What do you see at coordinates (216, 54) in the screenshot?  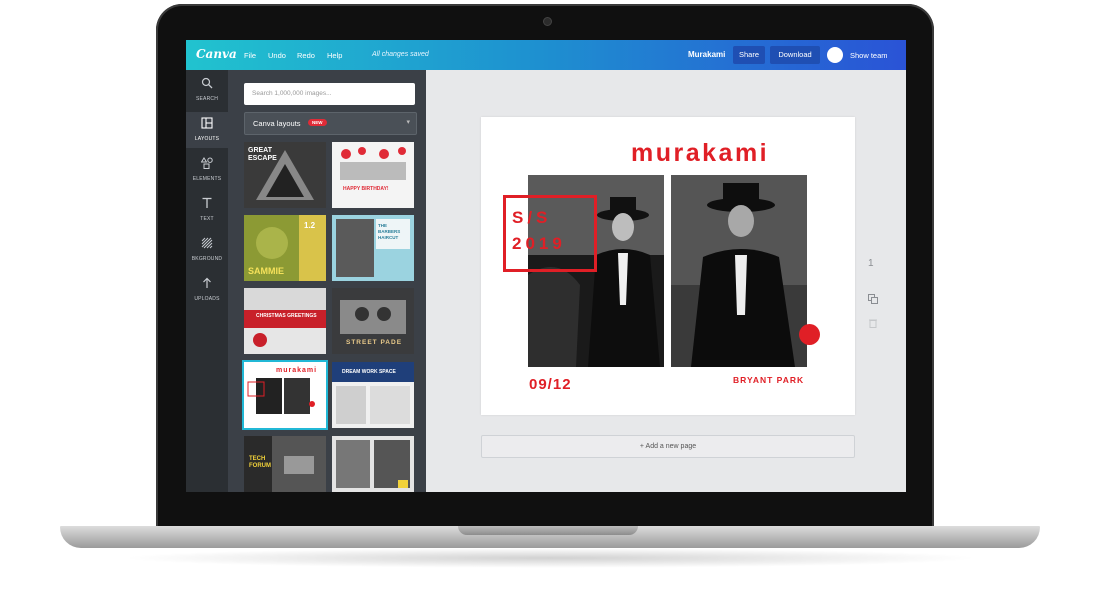 I see `canva-logo: Canva` at bounding box center [216, 54].